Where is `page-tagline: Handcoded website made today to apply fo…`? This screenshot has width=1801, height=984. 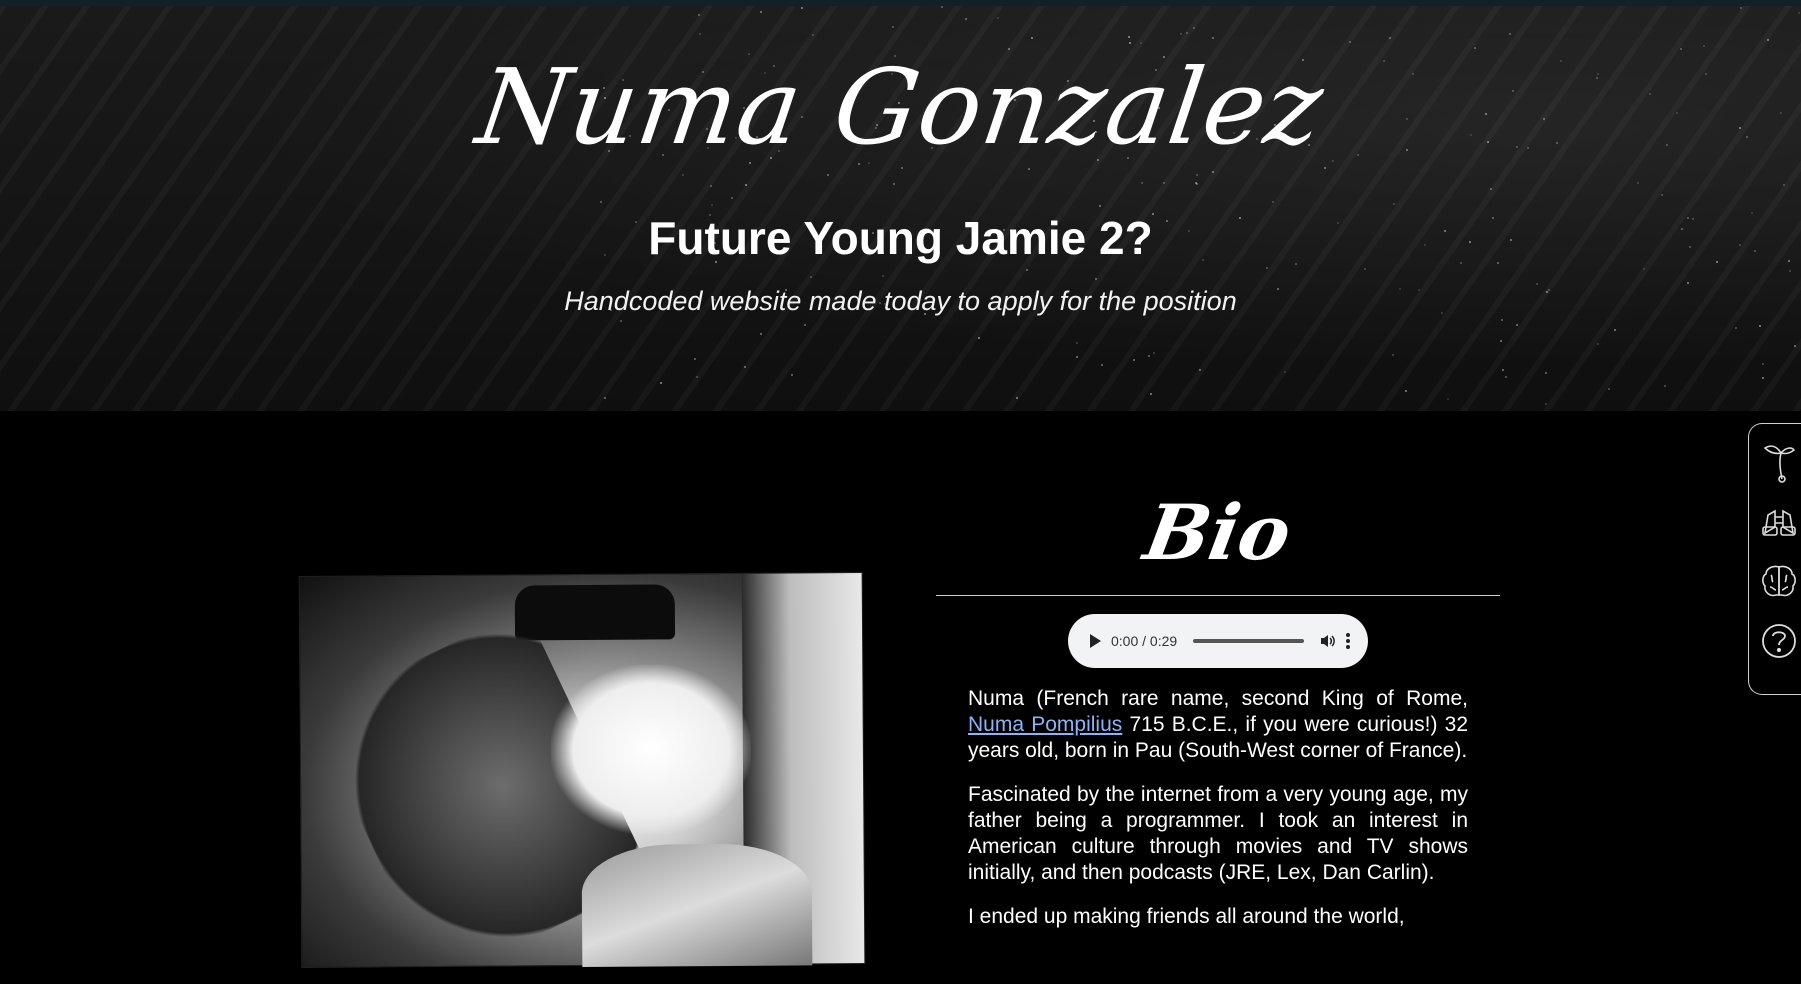
page-tagline: Handcoded website made today to apply fo… is located at coordinates (900, 301).